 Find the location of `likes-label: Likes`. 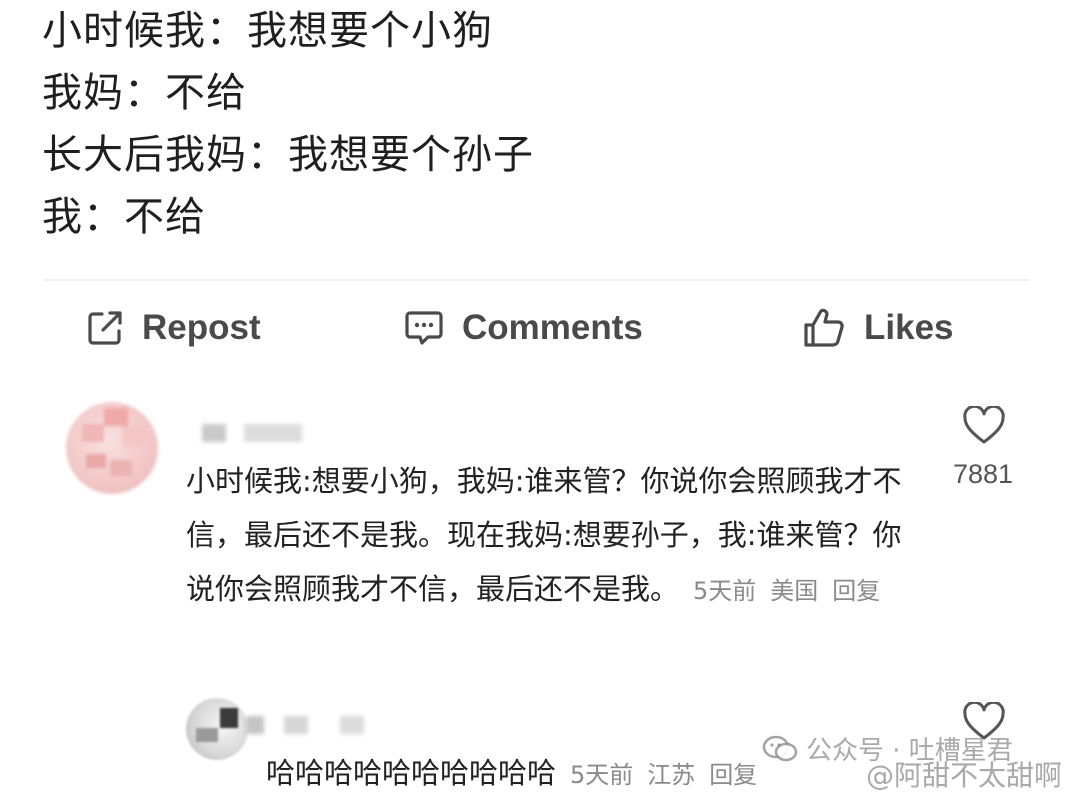

likes-label: Likes is located at coordinates (909, 327).